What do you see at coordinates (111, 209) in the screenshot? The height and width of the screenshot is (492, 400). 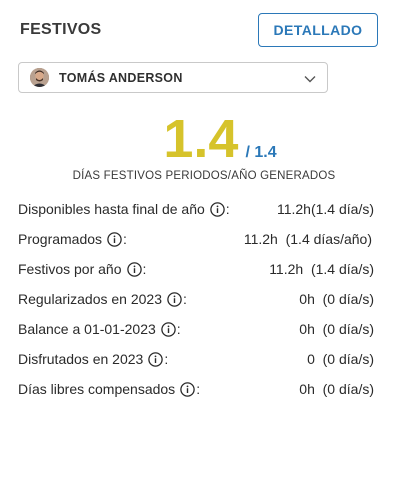 I see `stat-label: Disponibles hasta final de año` at bounding box center [111, 209].